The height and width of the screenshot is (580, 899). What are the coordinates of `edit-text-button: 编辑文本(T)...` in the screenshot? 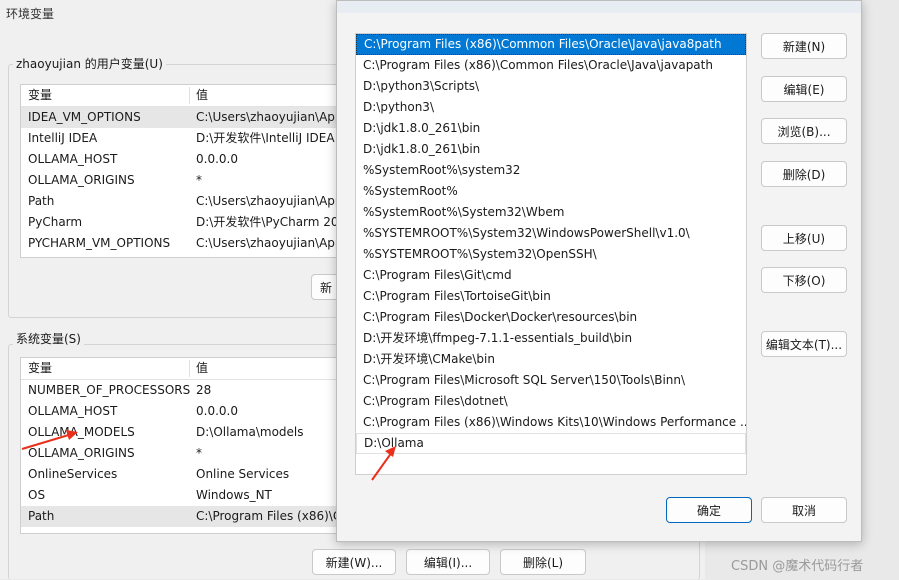 It's located at (804, 344).